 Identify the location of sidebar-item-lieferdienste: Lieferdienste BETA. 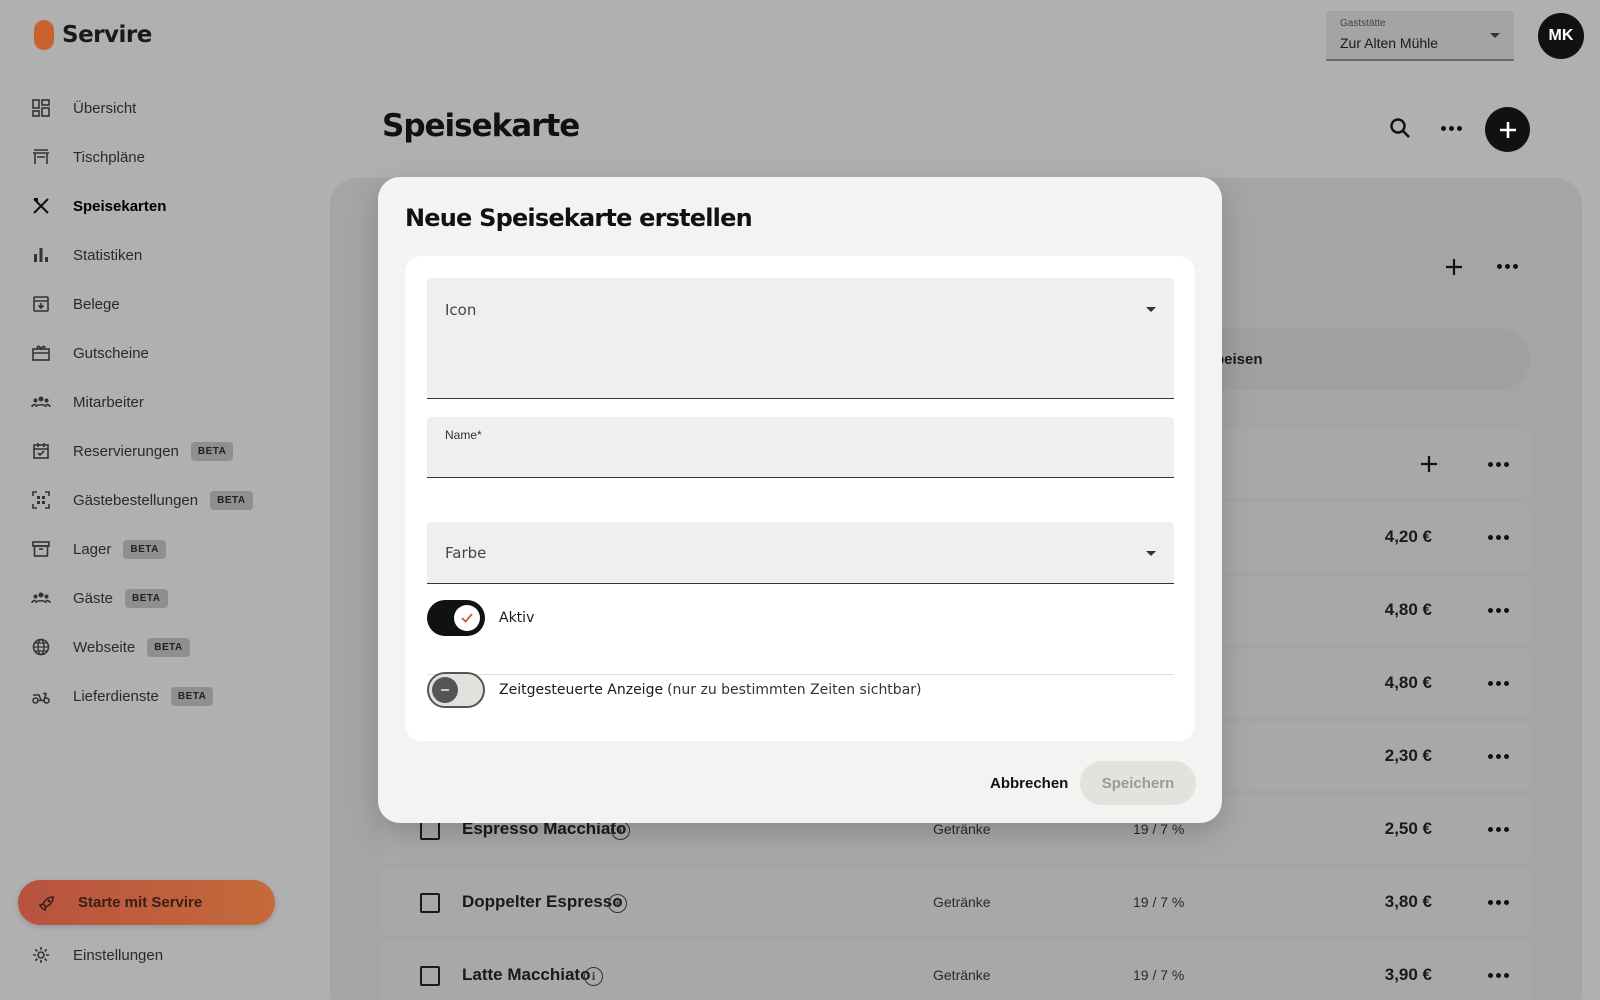
(175, 696).